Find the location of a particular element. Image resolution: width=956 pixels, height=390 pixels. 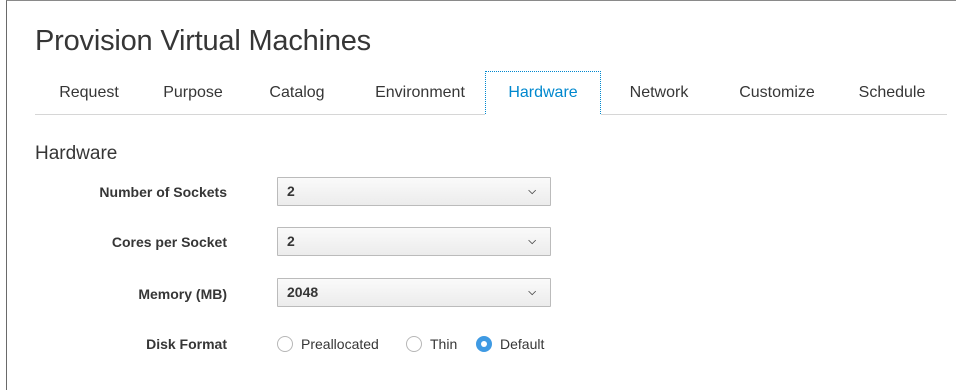

radio-label-default: Default is located at coordinates (522, 344).